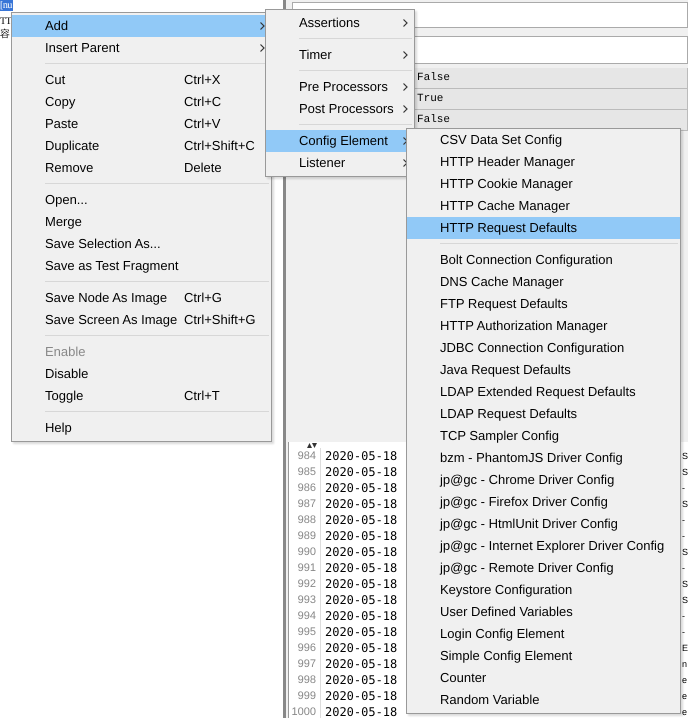 The image size is (688, 718). What do you see at coordinates (340, 87) in the screenshot?
I see `menu-item: Pre Processors` at bounding box center [340, 87].